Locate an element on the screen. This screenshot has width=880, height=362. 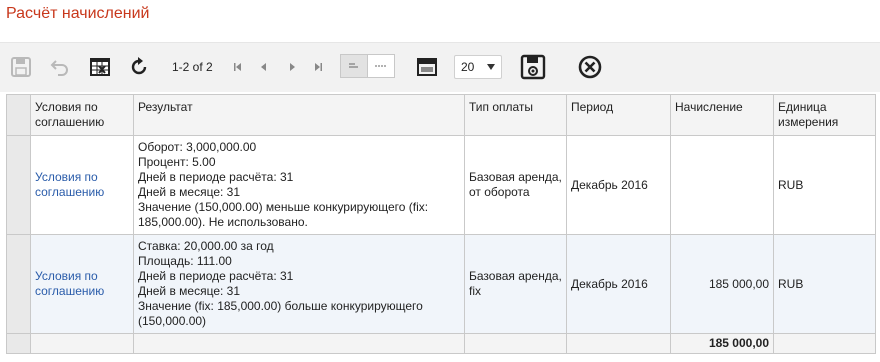
page-size-value: 20 is located at coordinates (468, 67).